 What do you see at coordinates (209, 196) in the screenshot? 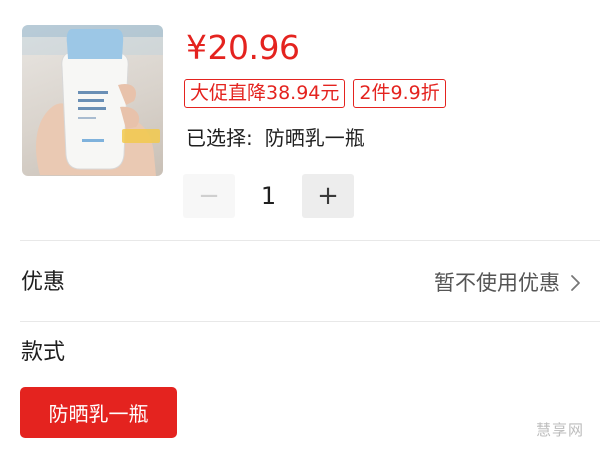
I see `decrease-quantity-button: −` at bounding box center [209, 196].